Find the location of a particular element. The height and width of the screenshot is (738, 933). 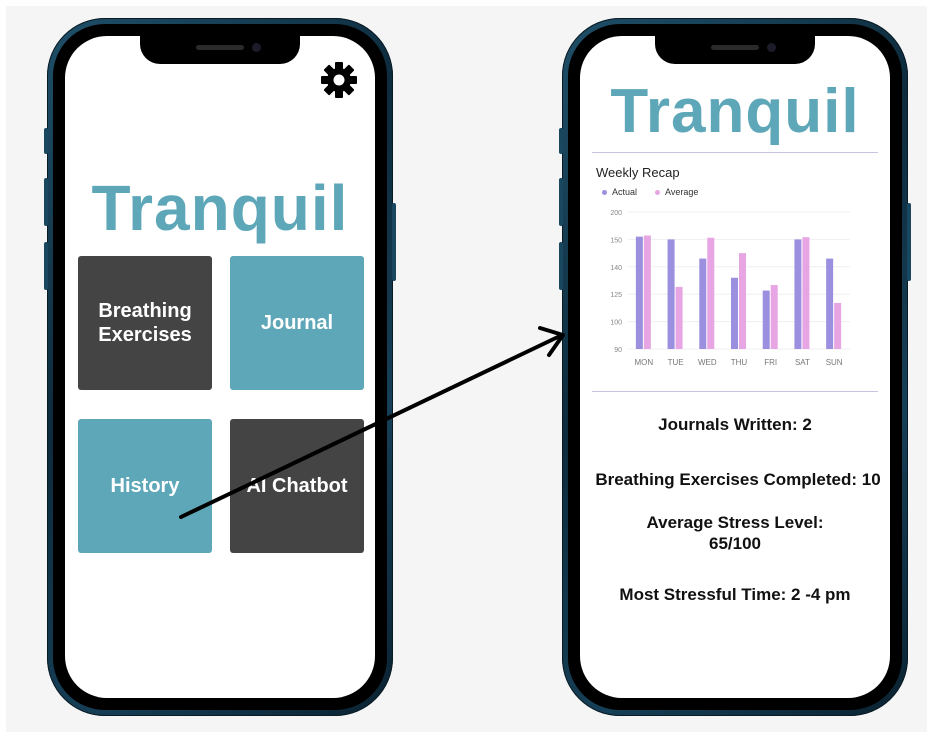

bar-average-thu is located at coordinates (742, 301).